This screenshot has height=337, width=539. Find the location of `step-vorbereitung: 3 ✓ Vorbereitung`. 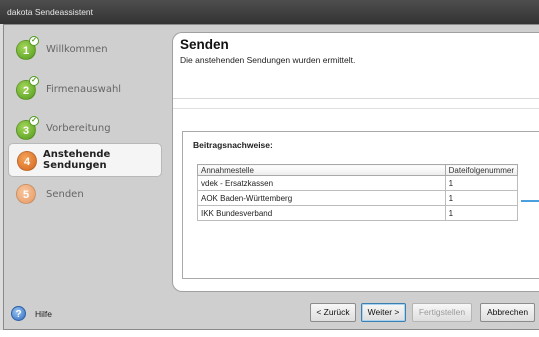

step-vorbereitung: 3 ✓ Vorbereitung is located at coordinates (88, 130).